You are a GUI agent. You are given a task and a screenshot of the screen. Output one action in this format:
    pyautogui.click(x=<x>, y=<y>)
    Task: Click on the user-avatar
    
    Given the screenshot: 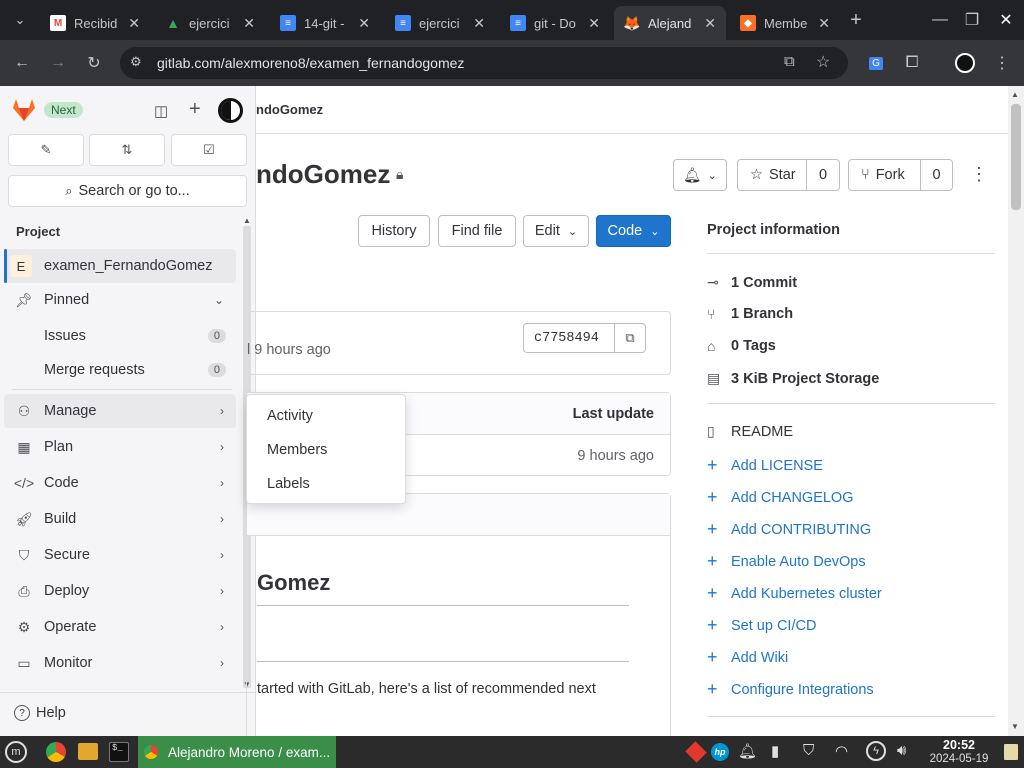 What is the action you would take?
    pyautogui.click(x=230, y=110)
    